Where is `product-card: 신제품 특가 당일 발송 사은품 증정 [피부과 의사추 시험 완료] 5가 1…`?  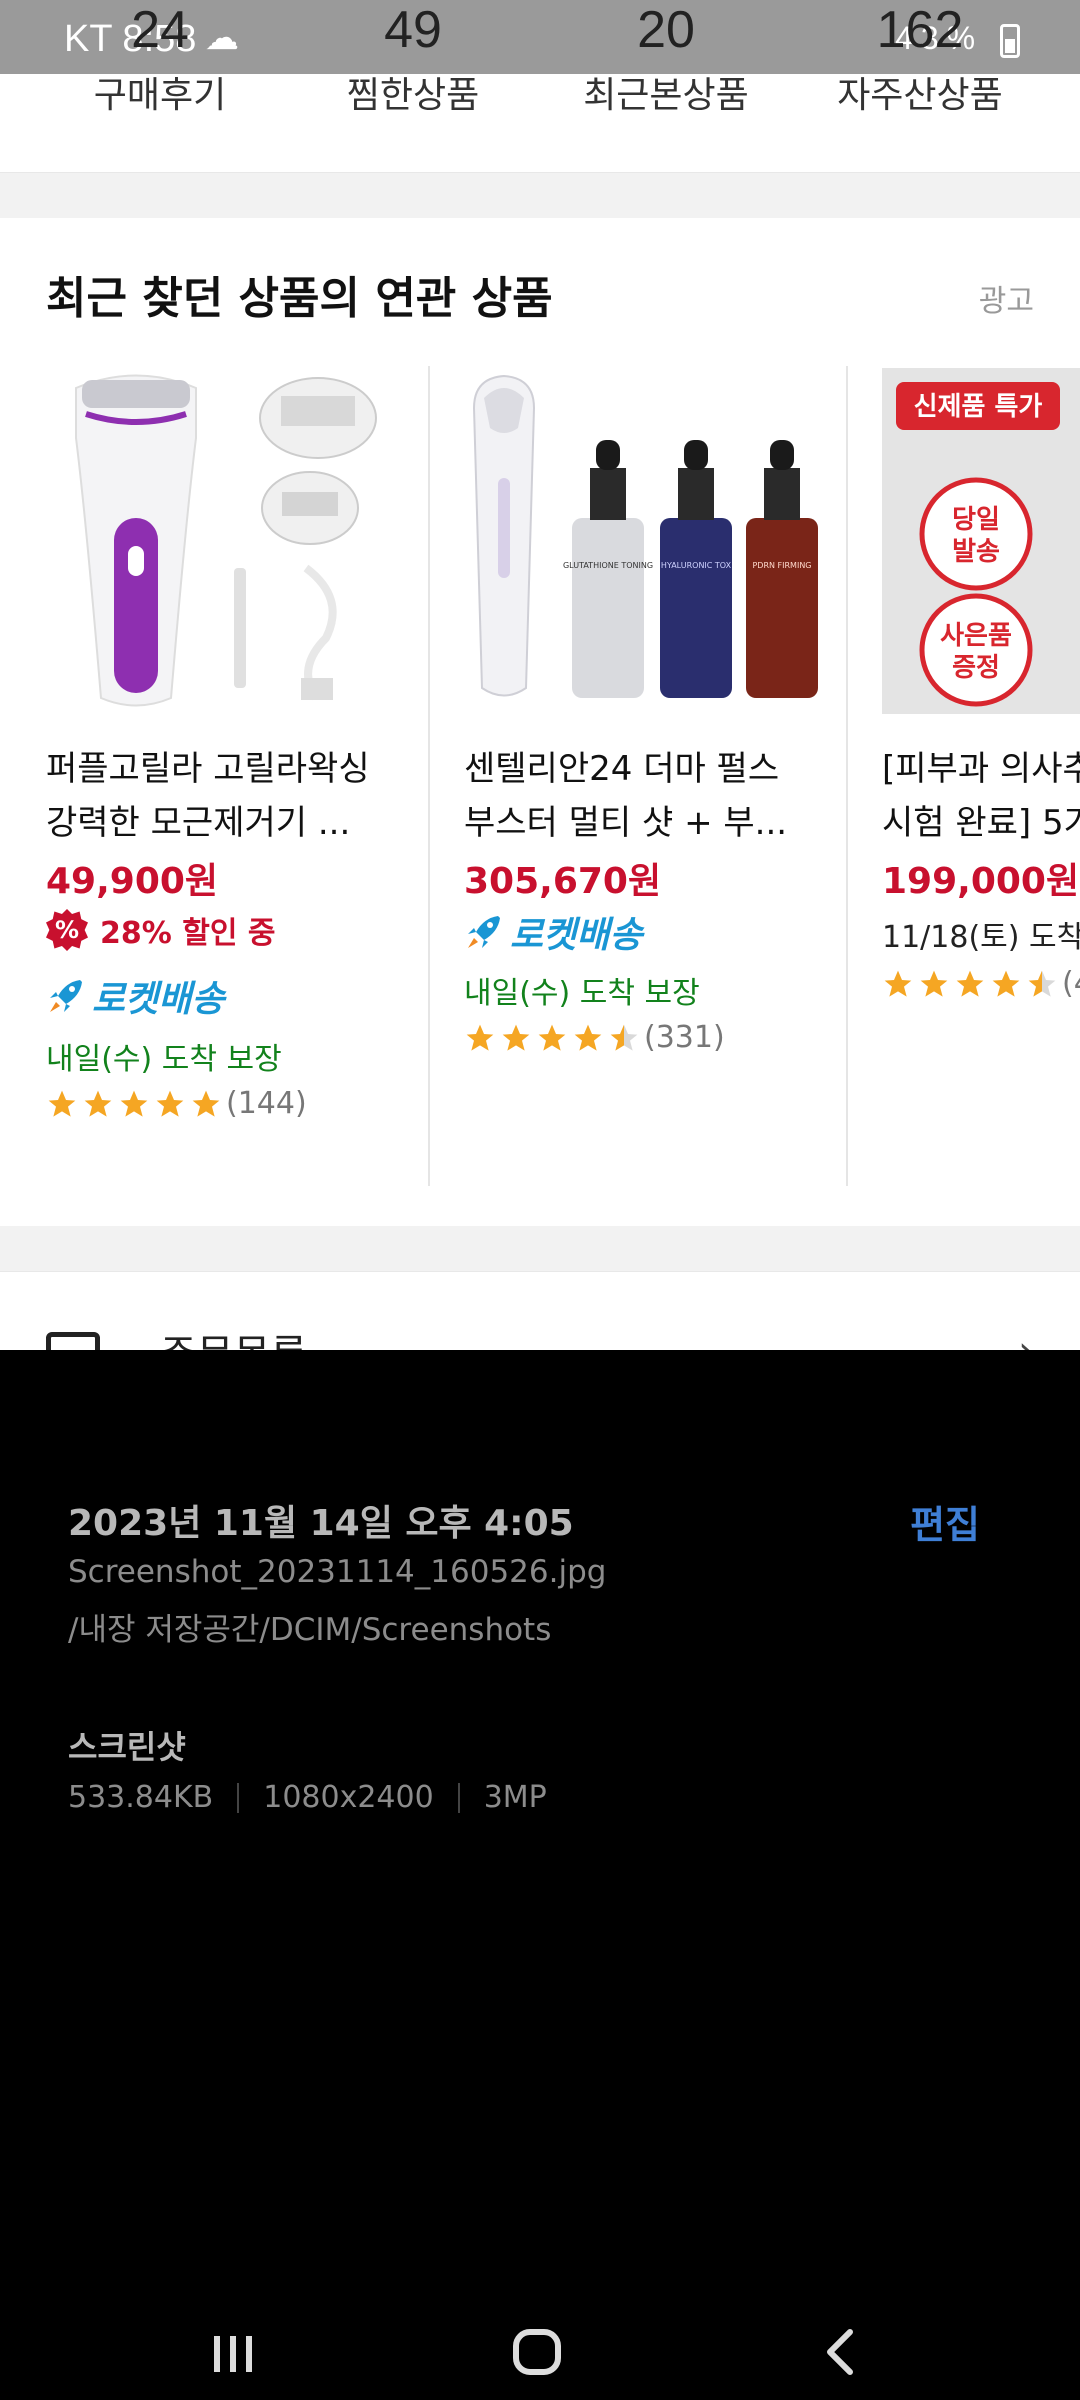 product-card: 신제품 특가 당일 발송 사은품 증정 [피부과 의사추 시험 완료] 5가 1… is located at coordinates (981, 776).